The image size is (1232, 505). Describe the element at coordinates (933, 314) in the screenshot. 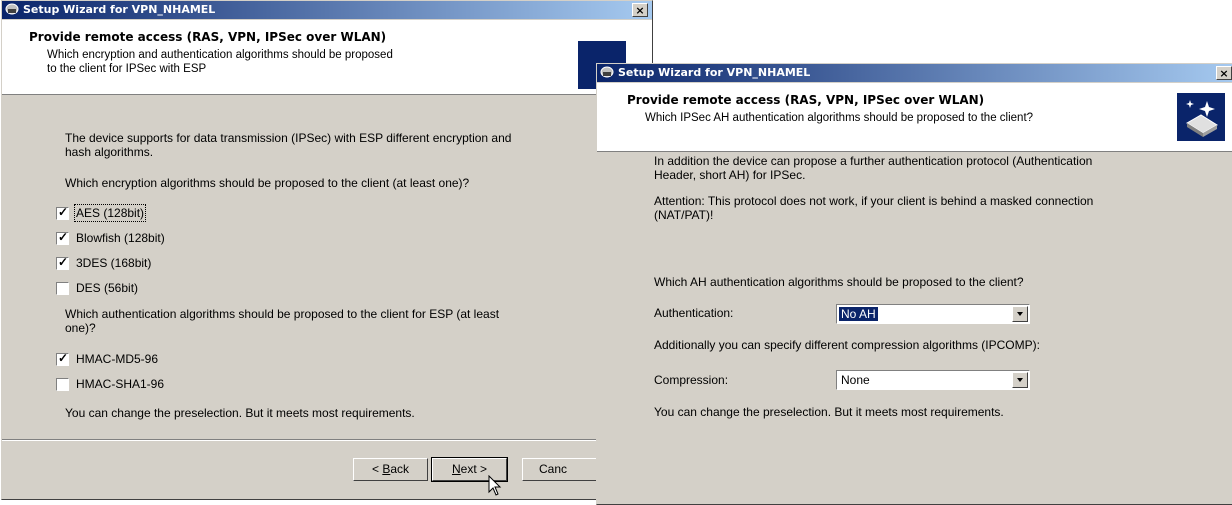

I see `authentication-select: No AH` at that location.